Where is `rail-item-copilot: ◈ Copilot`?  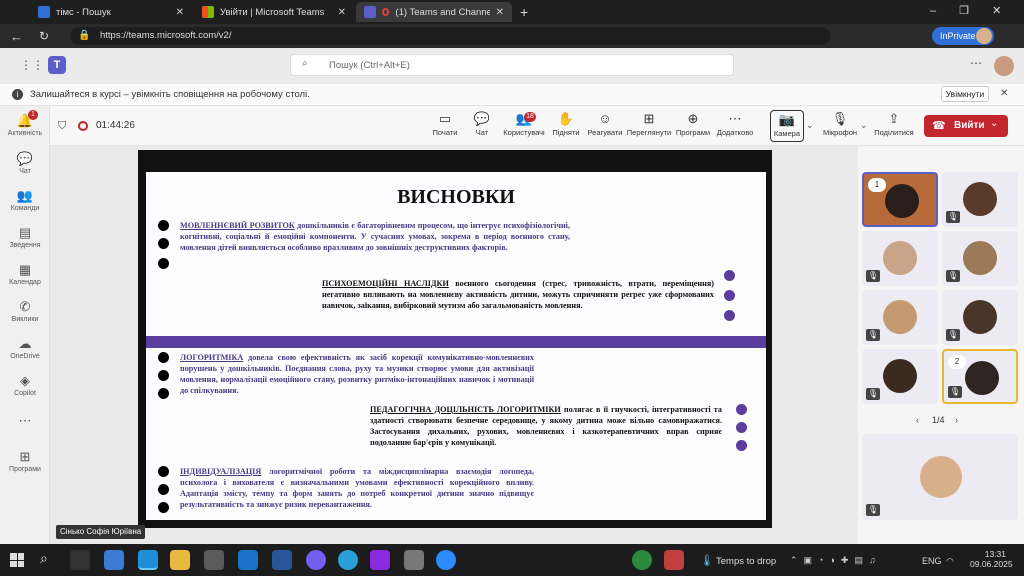
rail-item-copilot: ◈ Copilot is located at coordinates (25, 389).